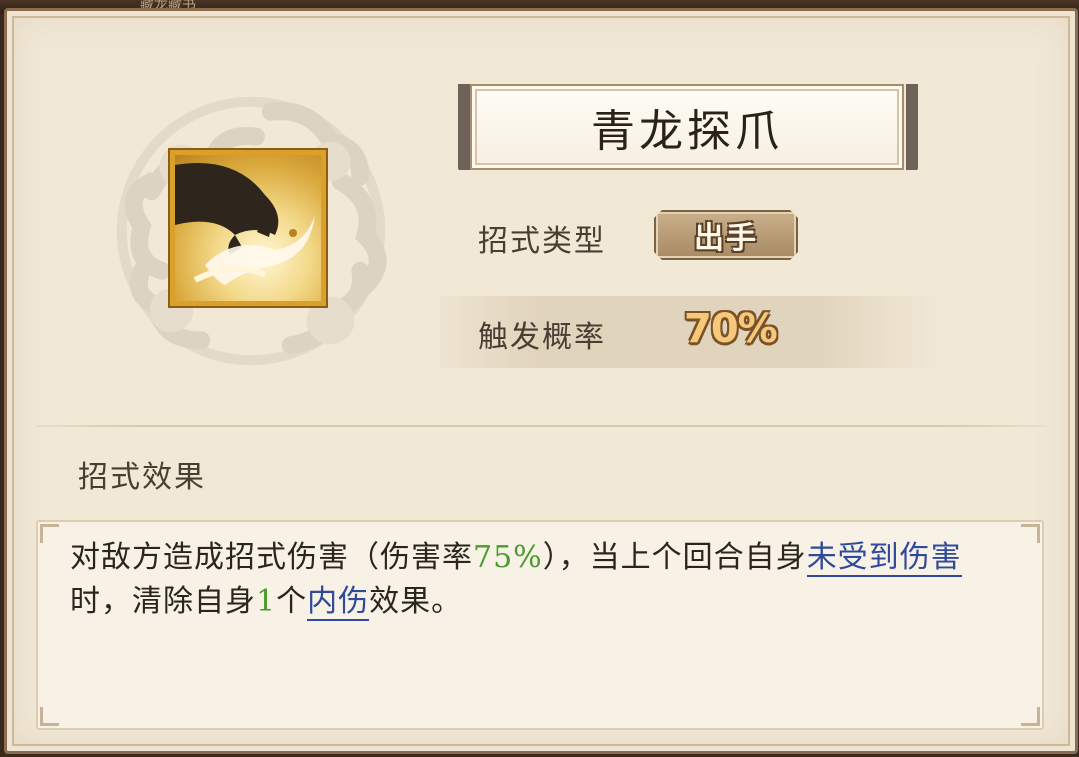 The image size is (1079, 757). I want to click on section-divider, so click(541, 426).